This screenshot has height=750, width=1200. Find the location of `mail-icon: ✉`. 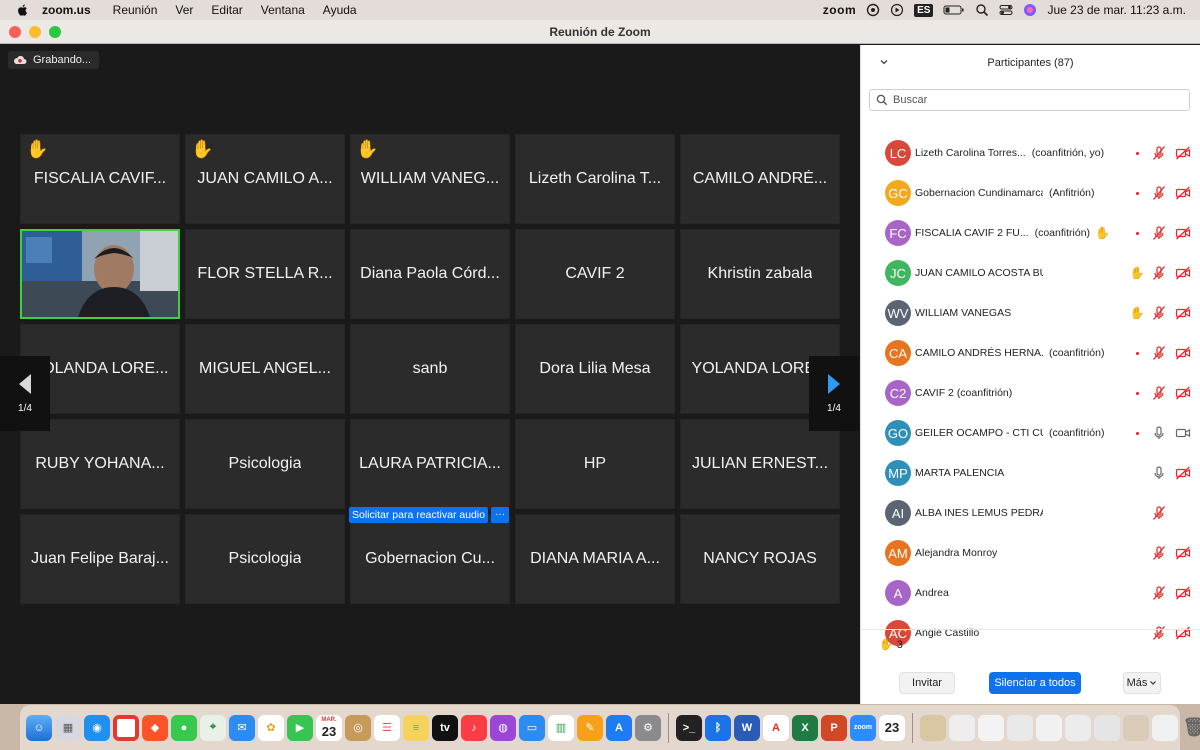

mail-icon: ✉ is located at coordinates (242, 727).